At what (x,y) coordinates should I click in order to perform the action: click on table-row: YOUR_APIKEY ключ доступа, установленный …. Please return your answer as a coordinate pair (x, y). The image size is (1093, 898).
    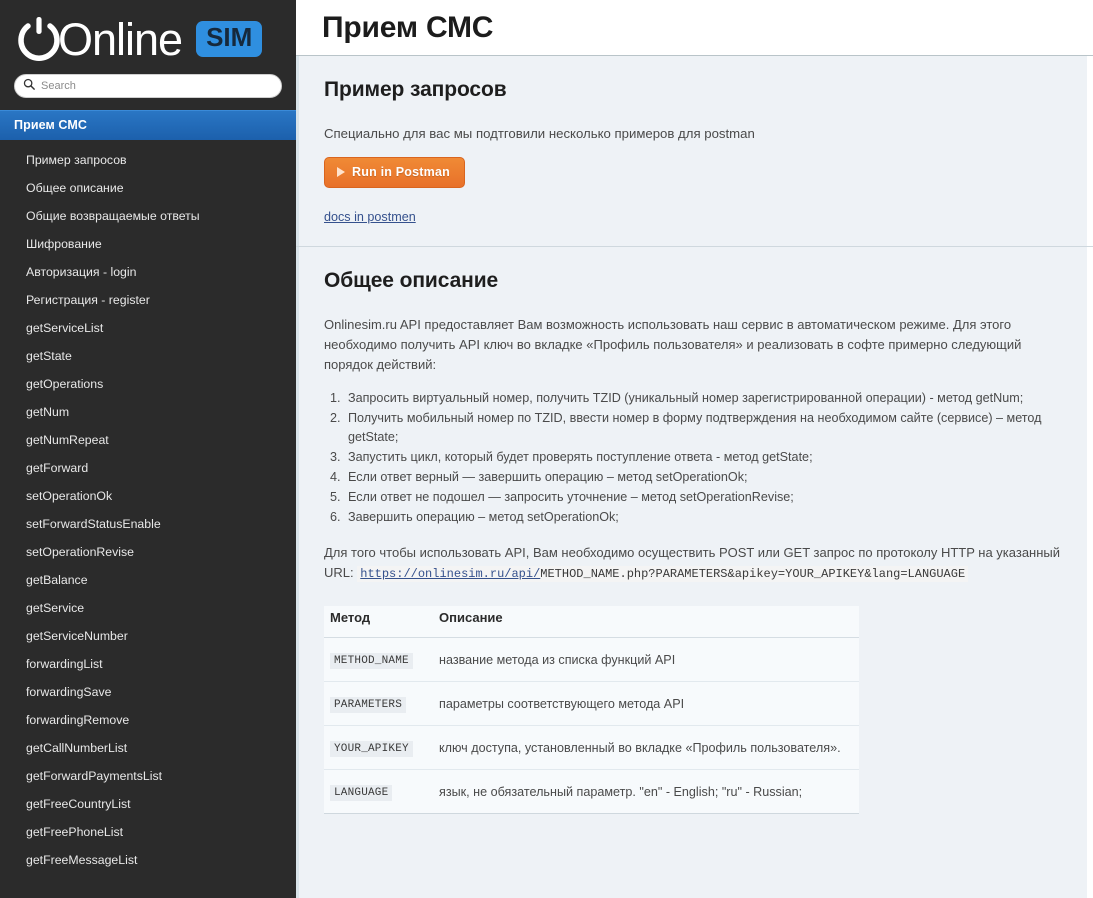
    Looking at the image, I should click on (591, 747).